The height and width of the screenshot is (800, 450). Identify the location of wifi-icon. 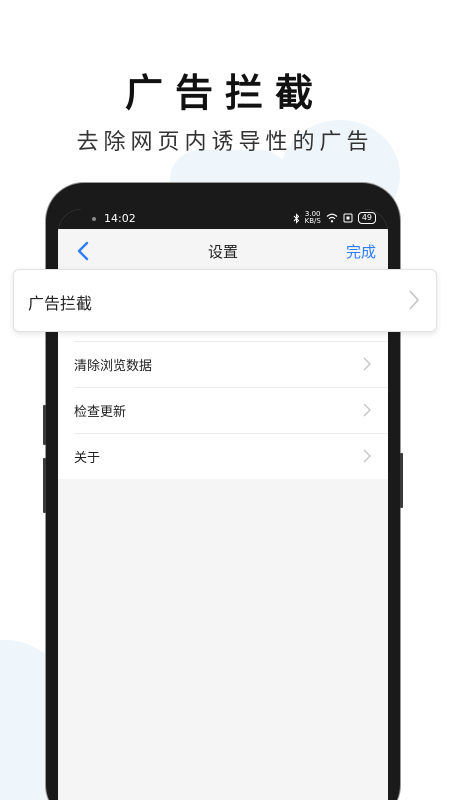
(332, 218).